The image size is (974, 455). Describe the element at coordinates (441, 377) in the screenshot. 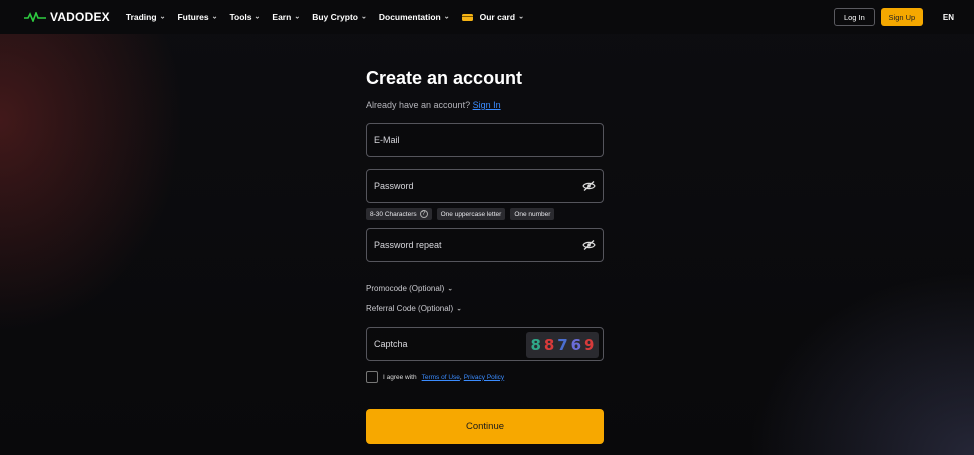

I see `terms-link: Terms of Use` at that location.